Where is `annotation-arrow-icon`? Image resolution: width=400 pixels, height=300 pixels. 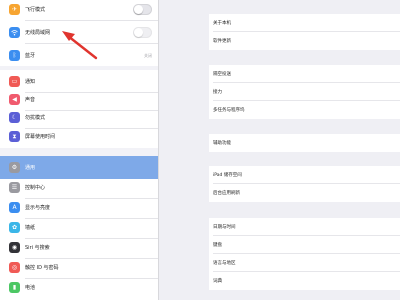 annotation-arrow-icon is located at coordinates (80, 45).